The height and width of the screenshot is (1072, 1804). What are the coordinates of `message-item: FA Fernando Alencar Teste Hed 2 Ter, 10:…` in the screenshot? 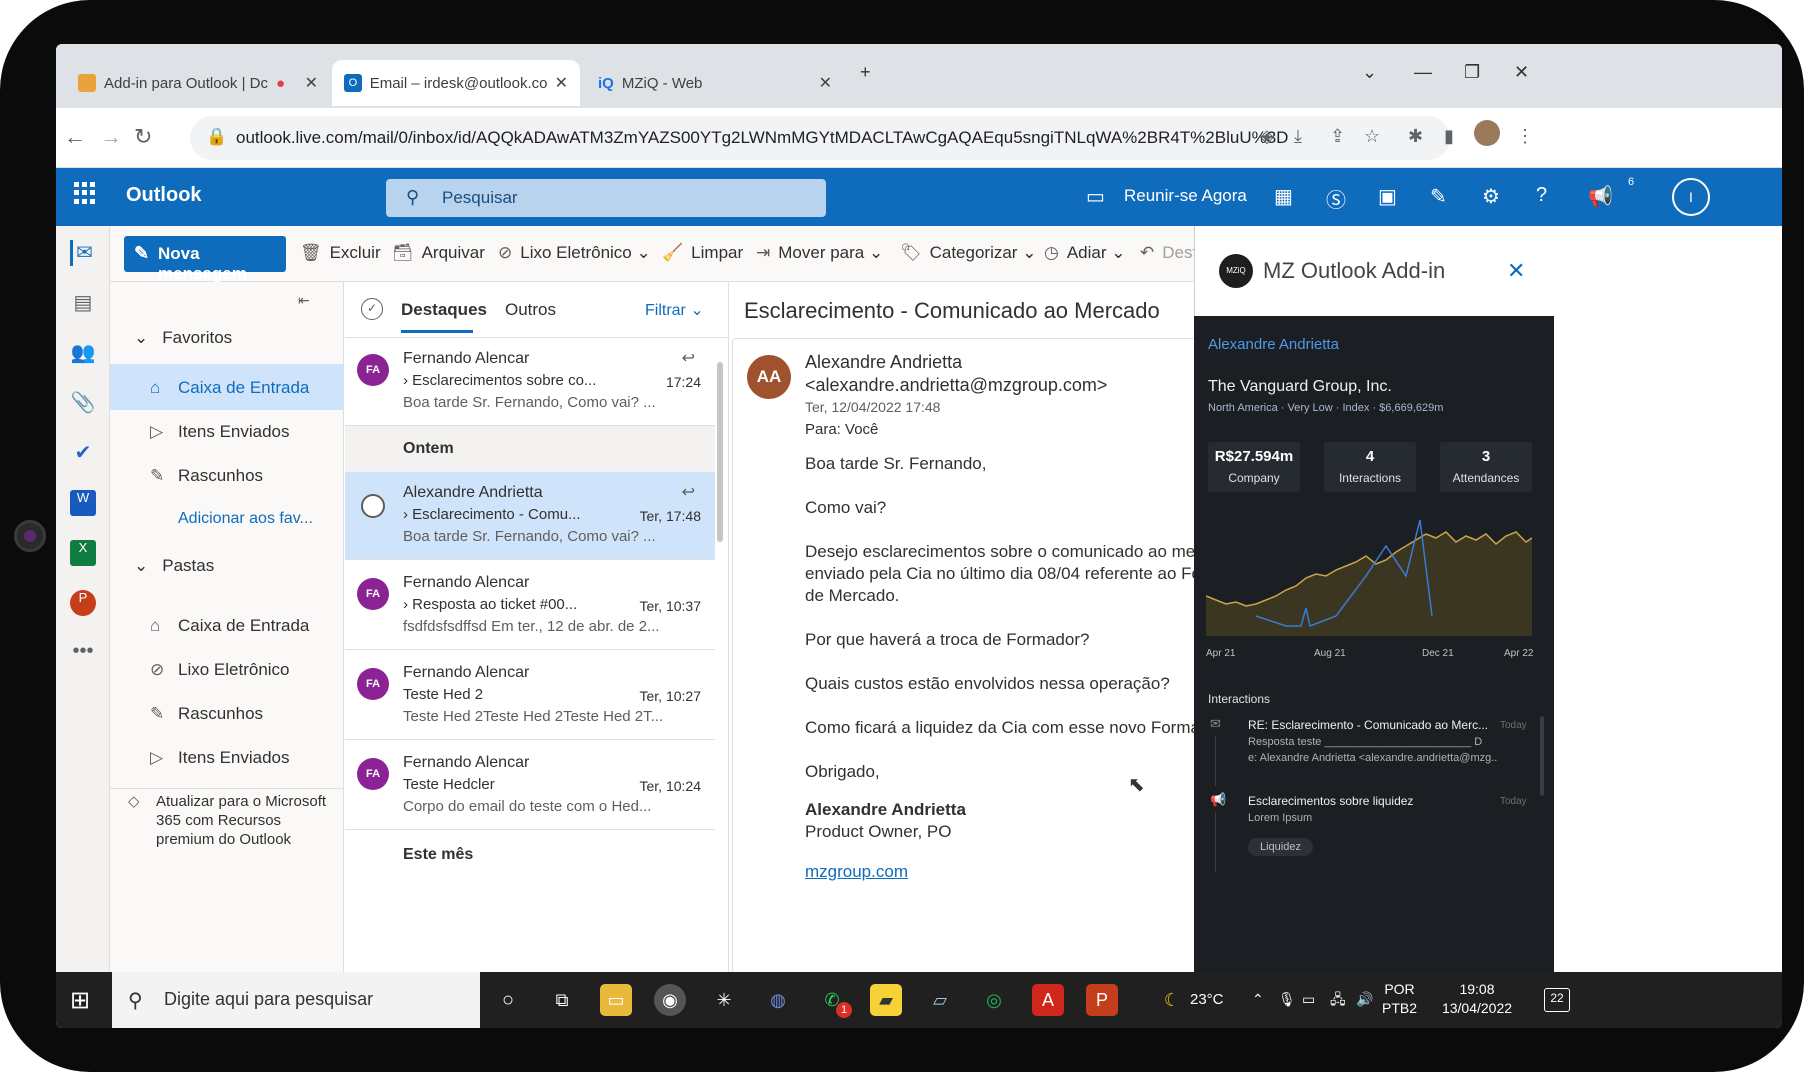 It's located at (530, 696).